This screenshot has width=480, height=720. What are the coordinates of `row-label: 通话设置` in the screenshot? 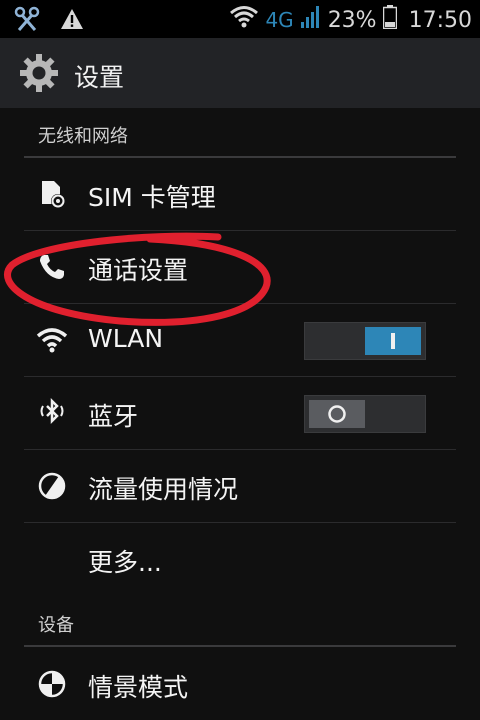 It's located at (138, 270).